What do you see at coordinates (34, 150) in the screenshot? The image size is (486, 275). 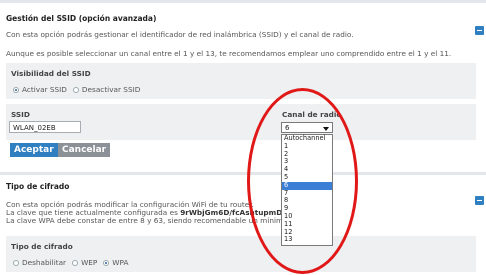 I see `accept-button: Aceptar` at bounding box center [34, 150].